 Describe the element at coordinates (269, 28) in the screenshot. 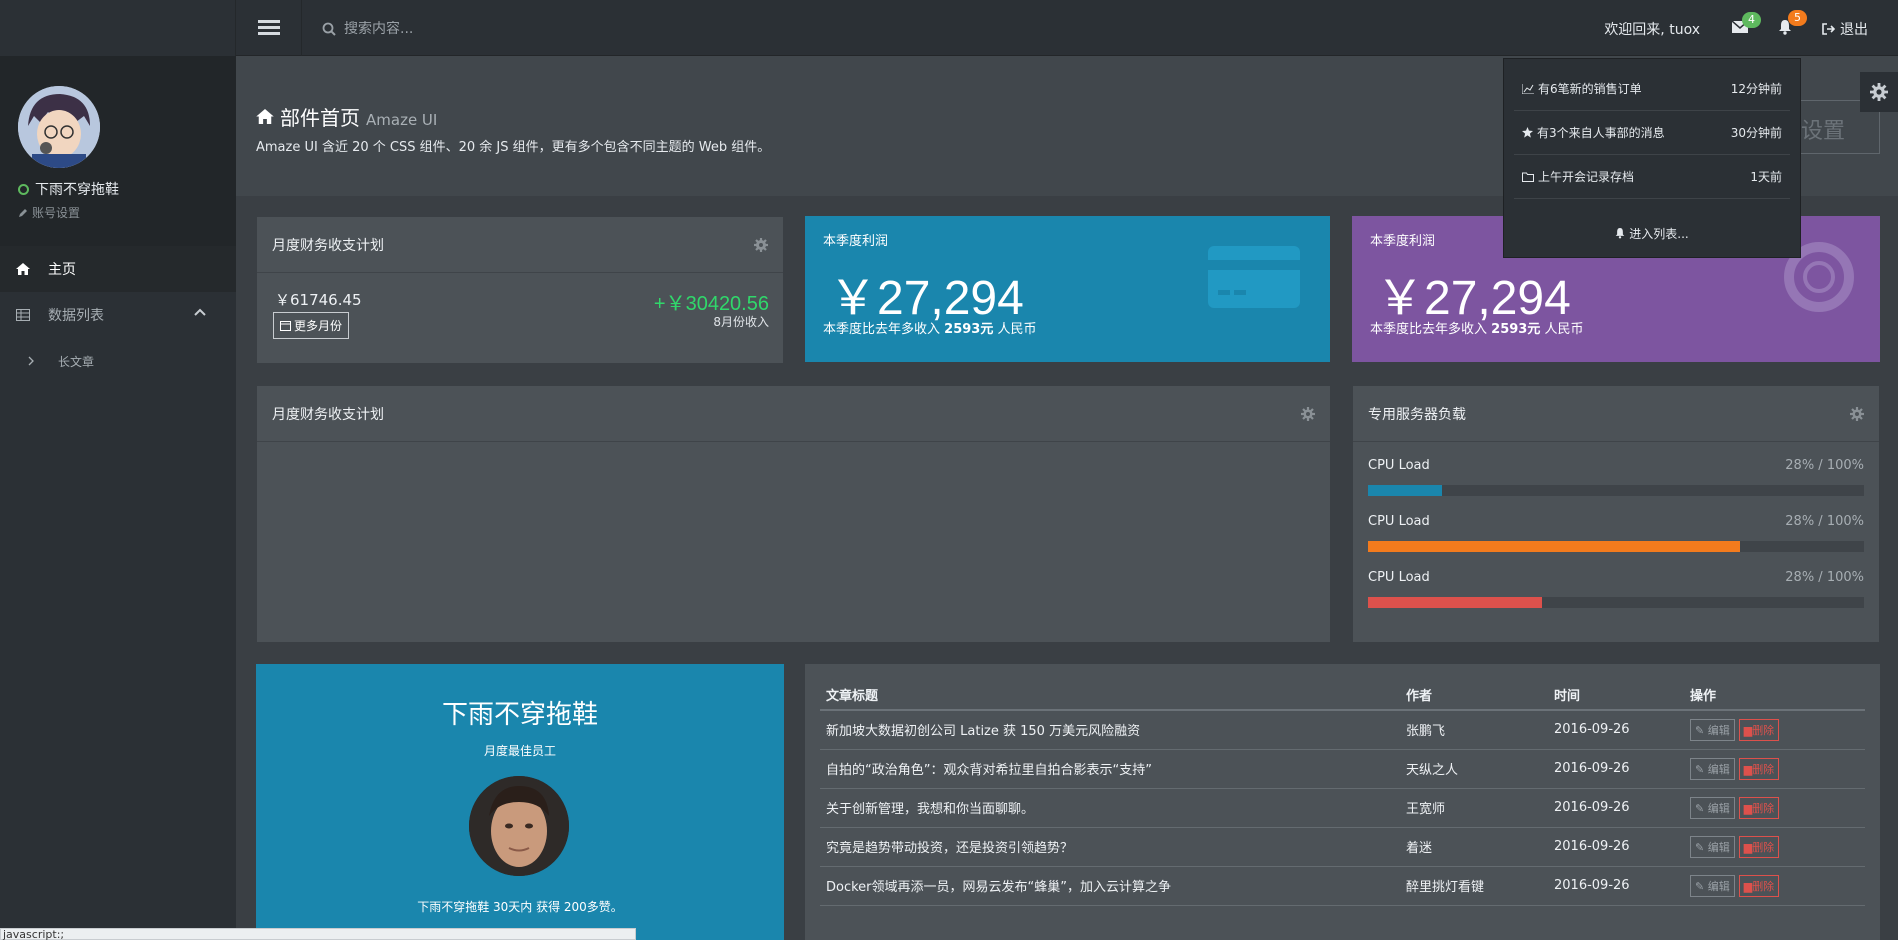

I see `menu-toggle-button` at that location.